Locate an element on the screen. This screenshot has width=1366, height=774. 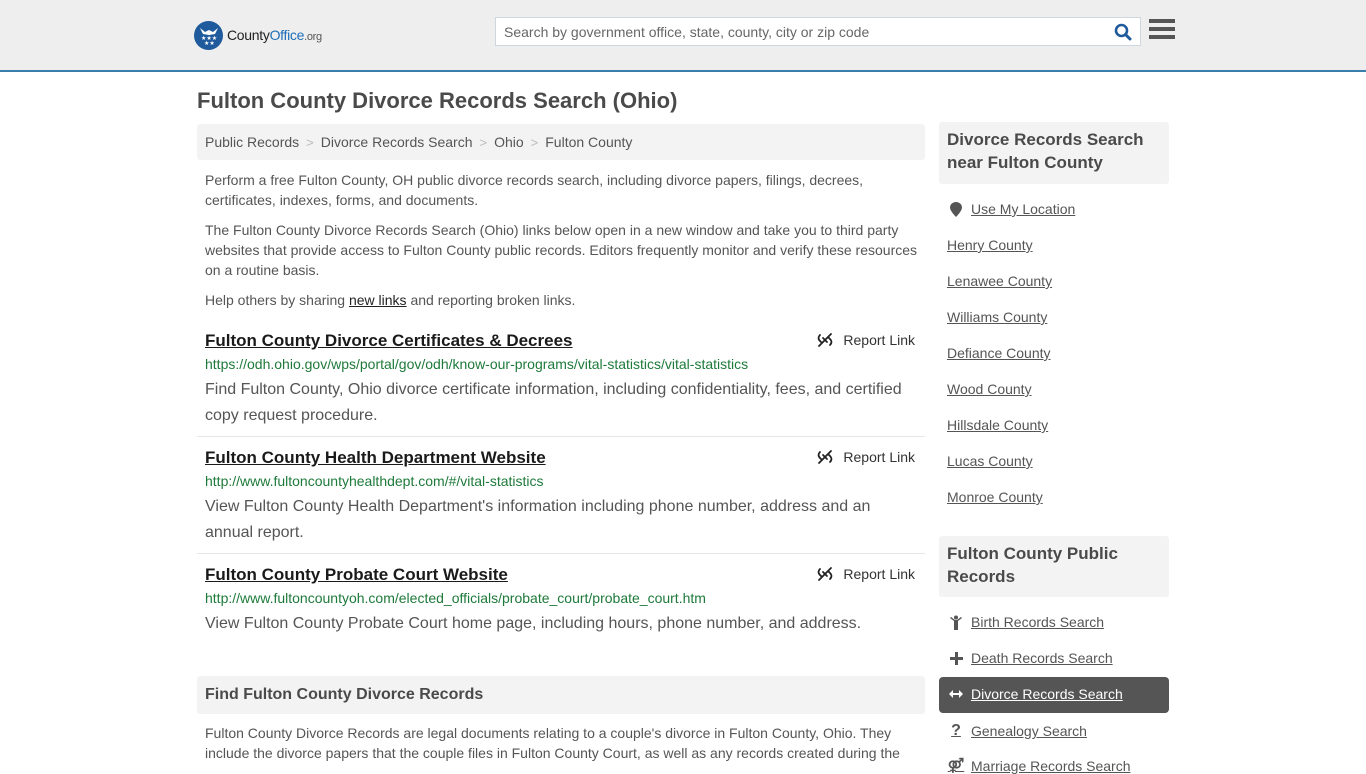
question-icon: ? is located at coordinates (956, 730).